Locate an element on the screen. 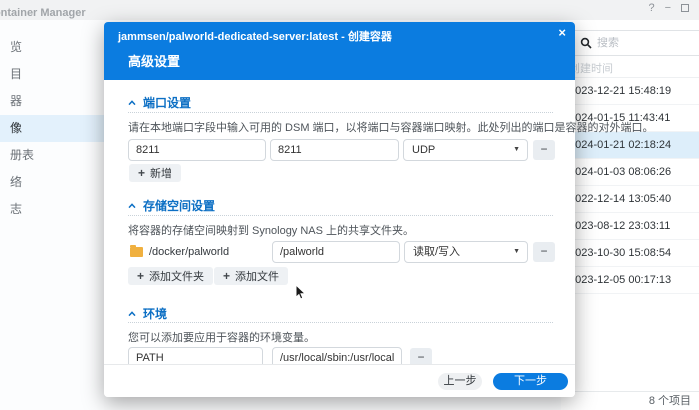  storage-description: 将容器的存储空间映射到 Synology NAS 上的共享文件夹。 is located at coordinates (271, 231).